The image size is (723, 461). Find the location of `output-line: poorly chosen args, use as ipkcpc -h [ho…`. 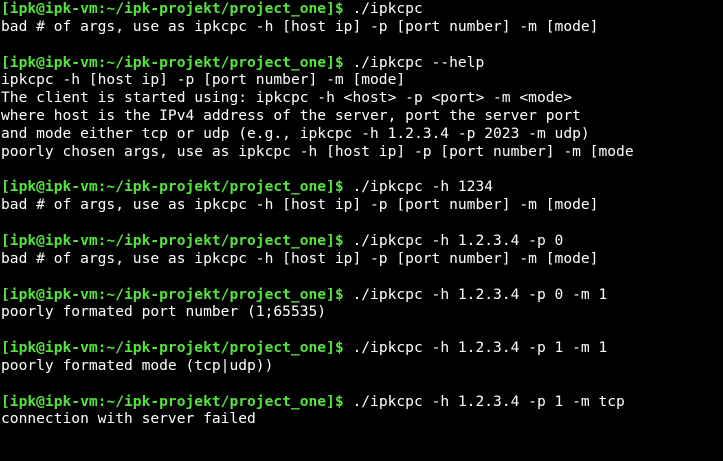

output-line: poorly chosen args, use as ipkcpc -h [ho… is located at coordinates (317, 151).